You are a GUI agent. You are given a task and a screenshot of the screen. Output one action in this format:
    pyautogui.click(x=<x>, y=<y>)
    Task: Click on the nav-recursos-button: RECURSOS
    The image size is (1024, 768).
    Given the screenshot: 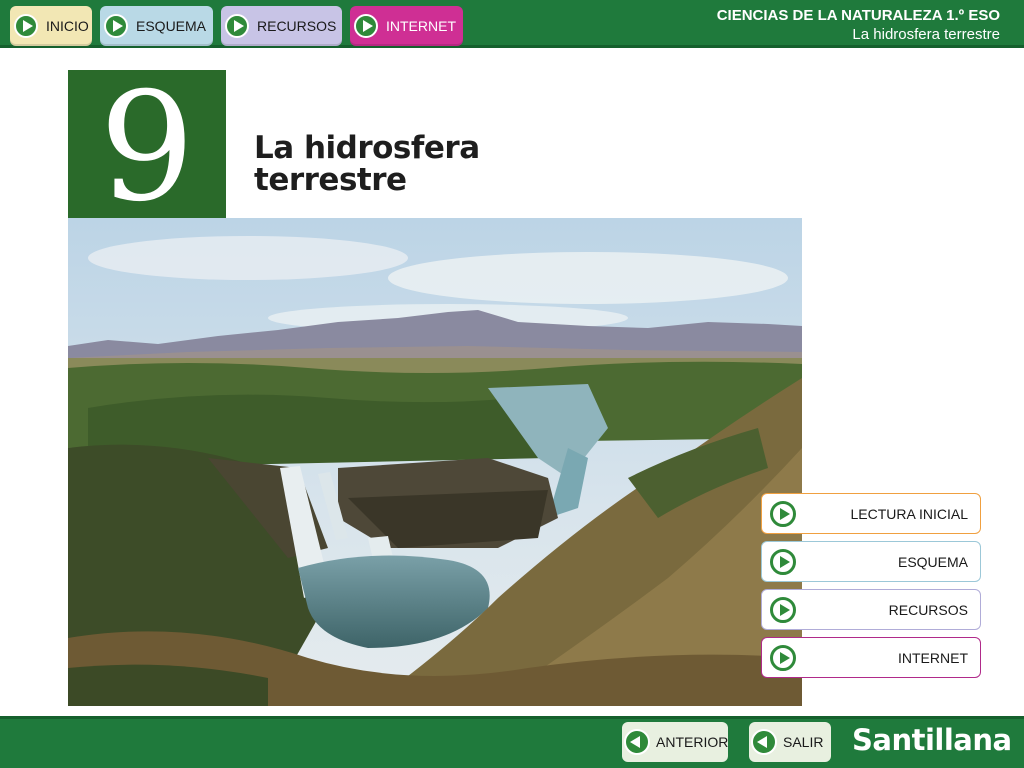 What is the action you would take?
    pyautogui.click(x=281, y=26)
    